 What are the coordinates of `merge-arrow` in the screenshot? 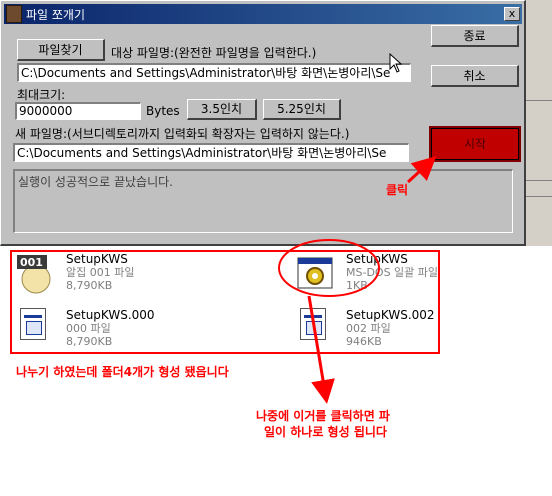 It's located at (321, 349).